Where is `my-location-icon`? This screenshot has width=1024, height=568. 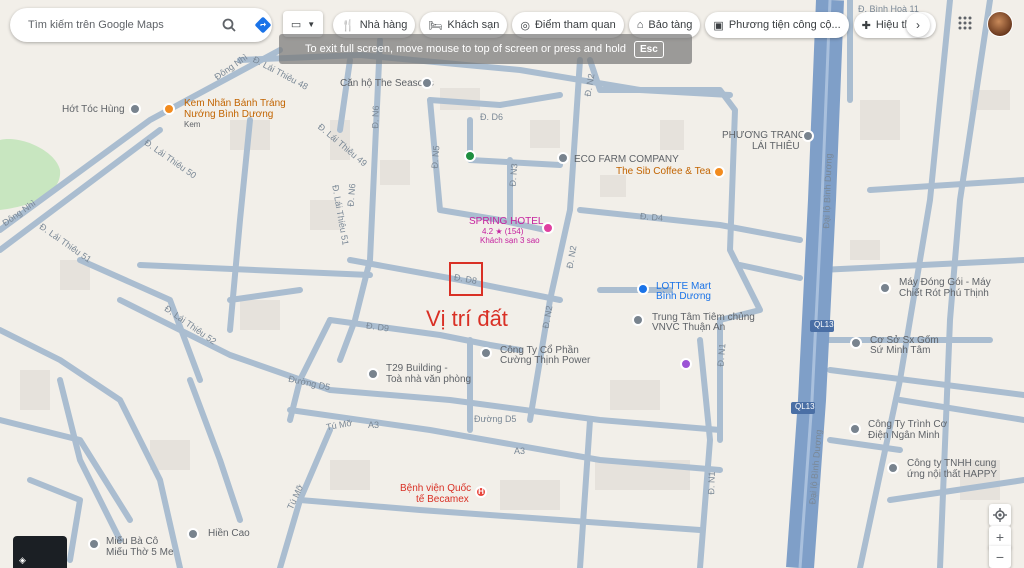
my-location-icon is located at coordinates (1000, 515).